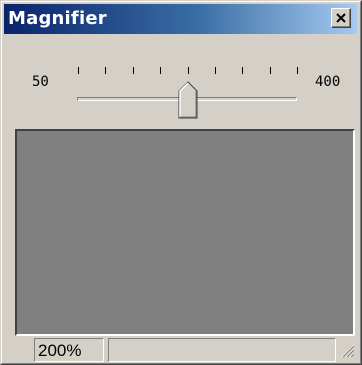 The height and width of the screenshot is (365, 362). What do you see at coordinates (347, 350) in the screenshot?
I see `resize-grip-icon` at bounding box center [347, 350].